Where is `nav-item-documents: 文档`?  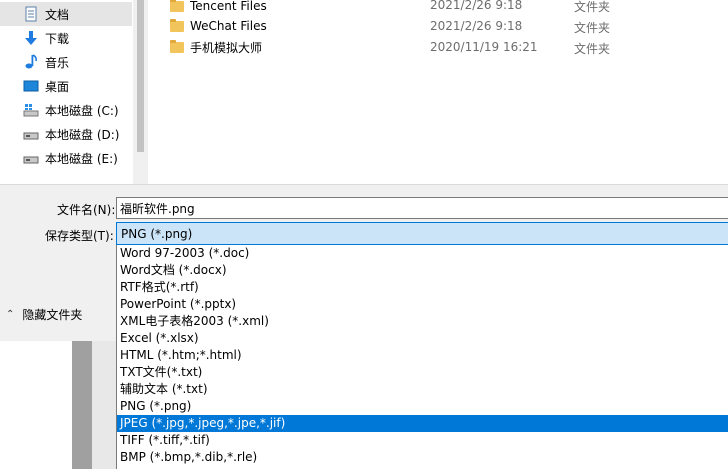 nav-item-documents: 文档 is located at coordinates (66, 14).